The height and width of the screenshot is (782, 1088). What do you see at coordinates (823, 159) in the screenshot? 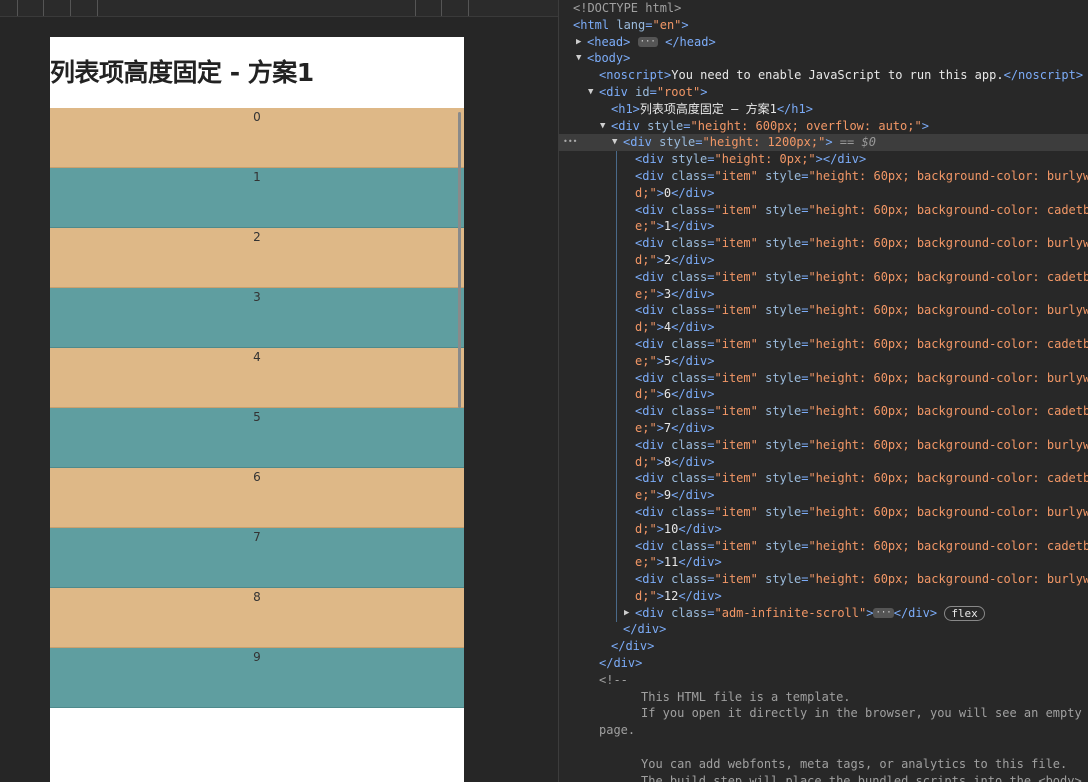
I see `spacer-div-node: <div style="height: 0px;"></div>` at bounding box center [823, 159].